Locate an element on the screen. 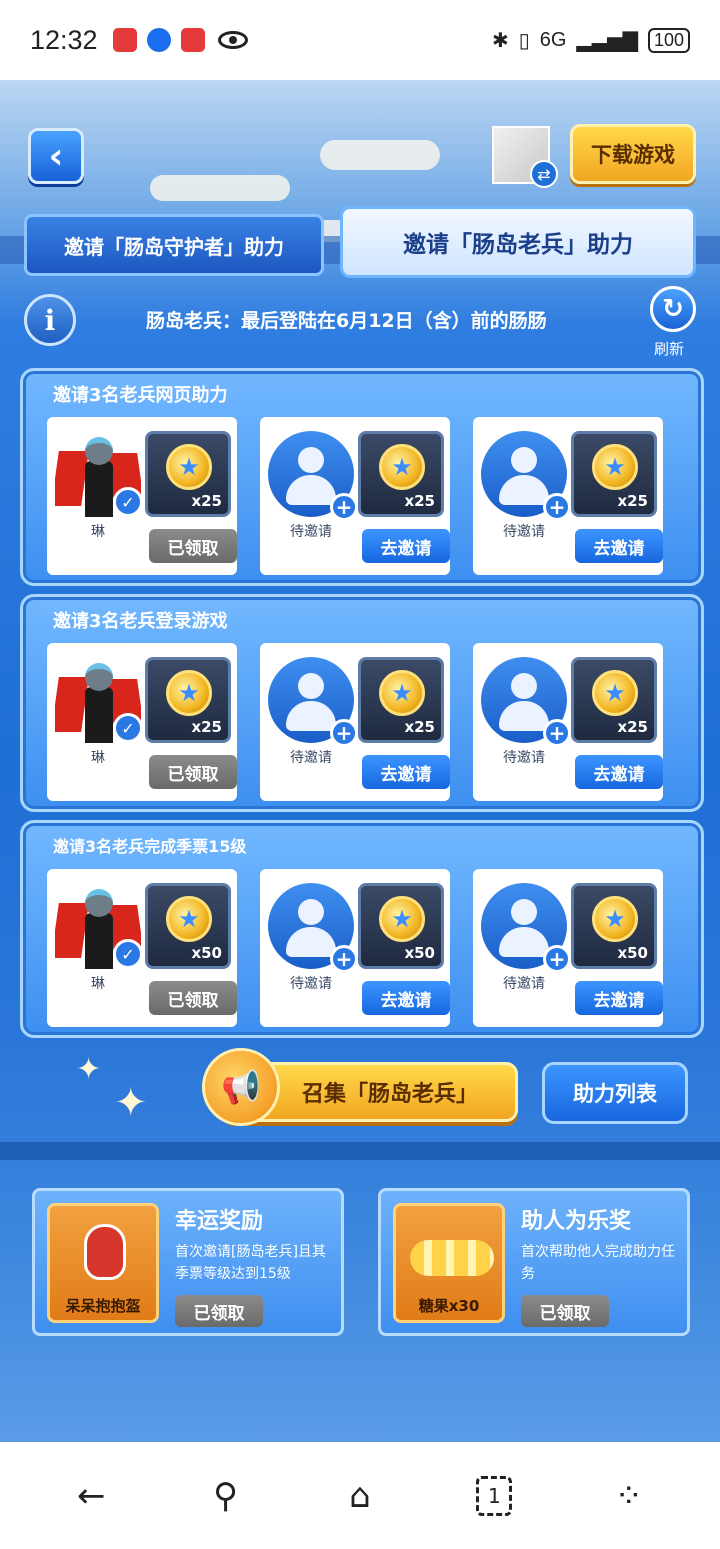  tab-bar: 邀请「肠岛守护者」助力 邀请「肠岛老兵」助力 is located at coordinates (360, 246).